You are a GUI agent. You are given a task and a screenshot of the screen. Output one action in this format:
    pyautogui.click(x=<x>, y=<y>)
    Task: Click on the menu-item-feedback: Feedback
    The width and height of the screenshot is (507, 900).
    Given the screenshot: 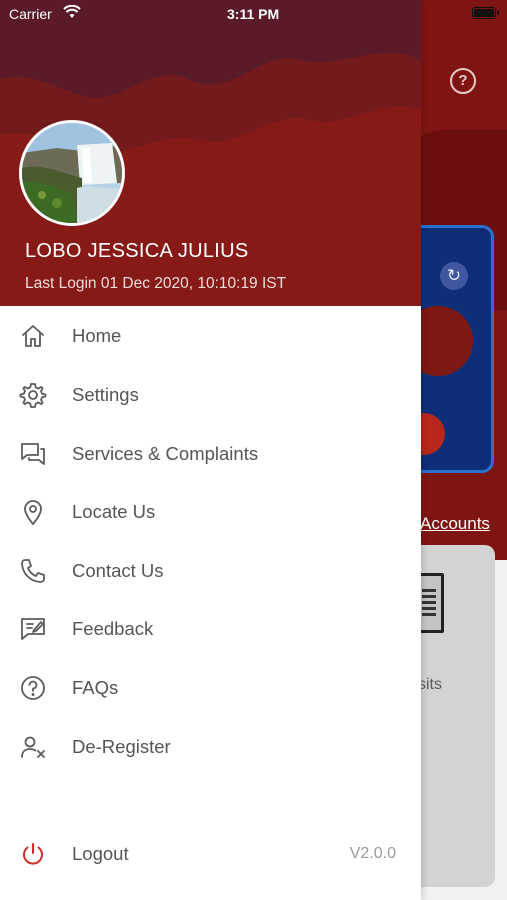 What is the action you would take?
    pyautogui.click(x=210, y=629)
    